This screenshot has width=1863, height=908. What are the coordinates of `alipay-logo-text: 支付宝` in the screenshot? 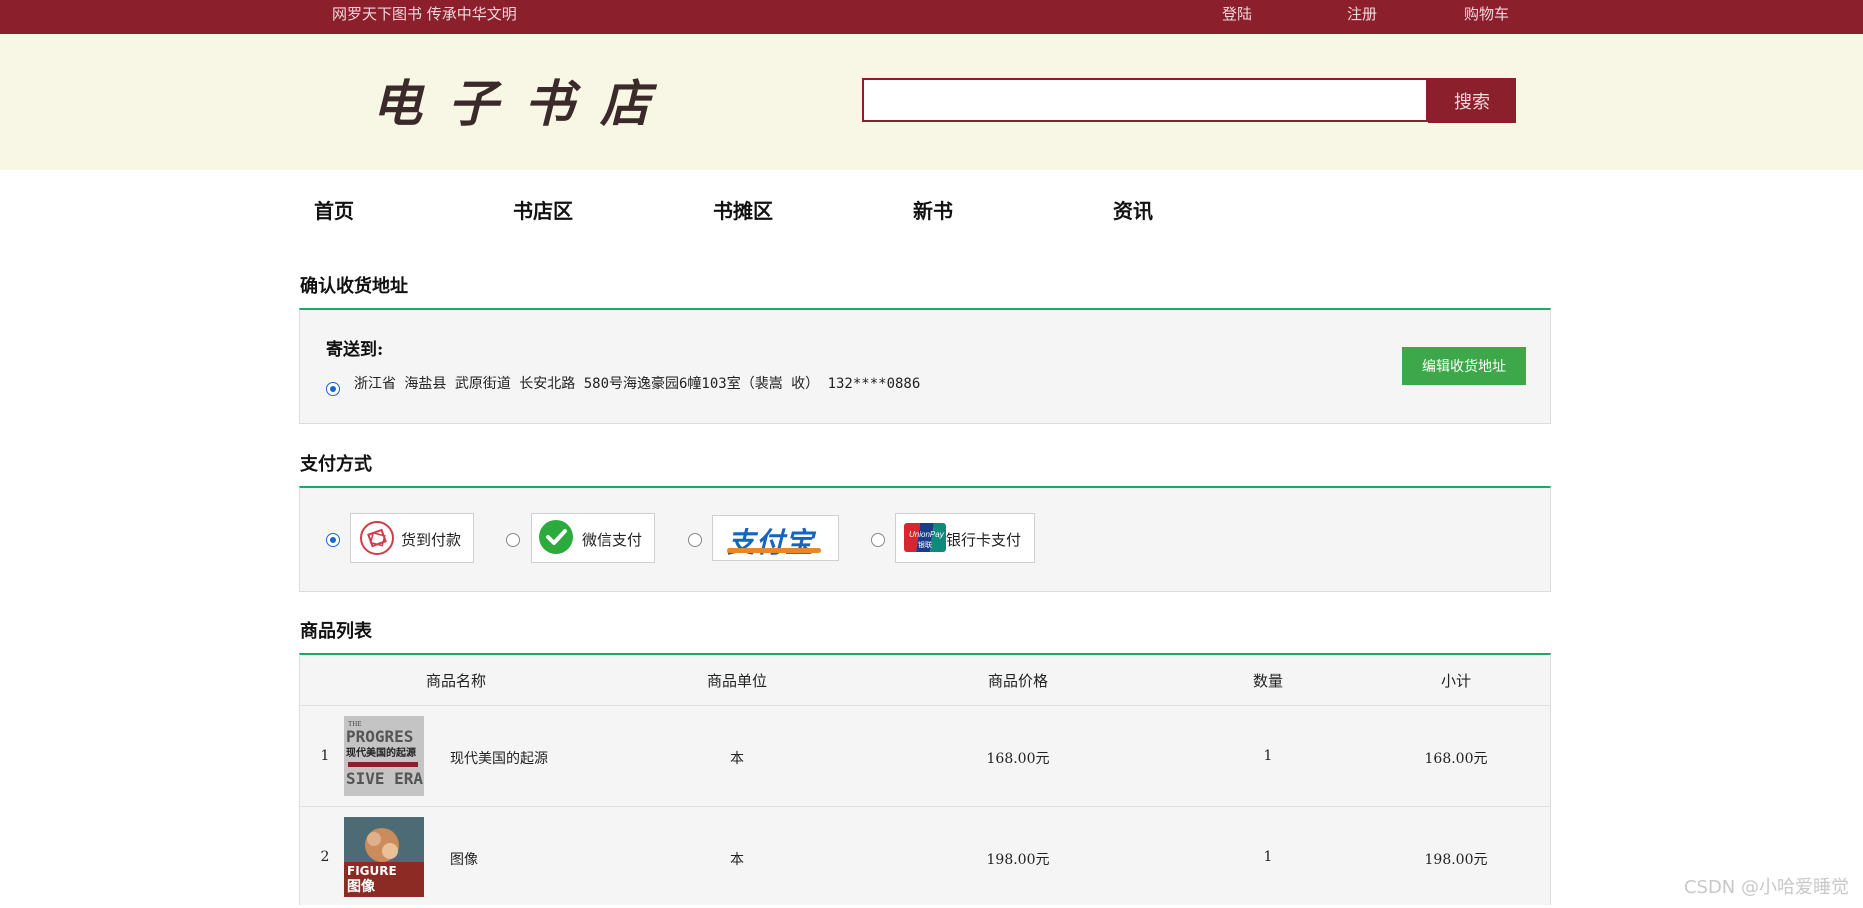 It's located at (771, 542).